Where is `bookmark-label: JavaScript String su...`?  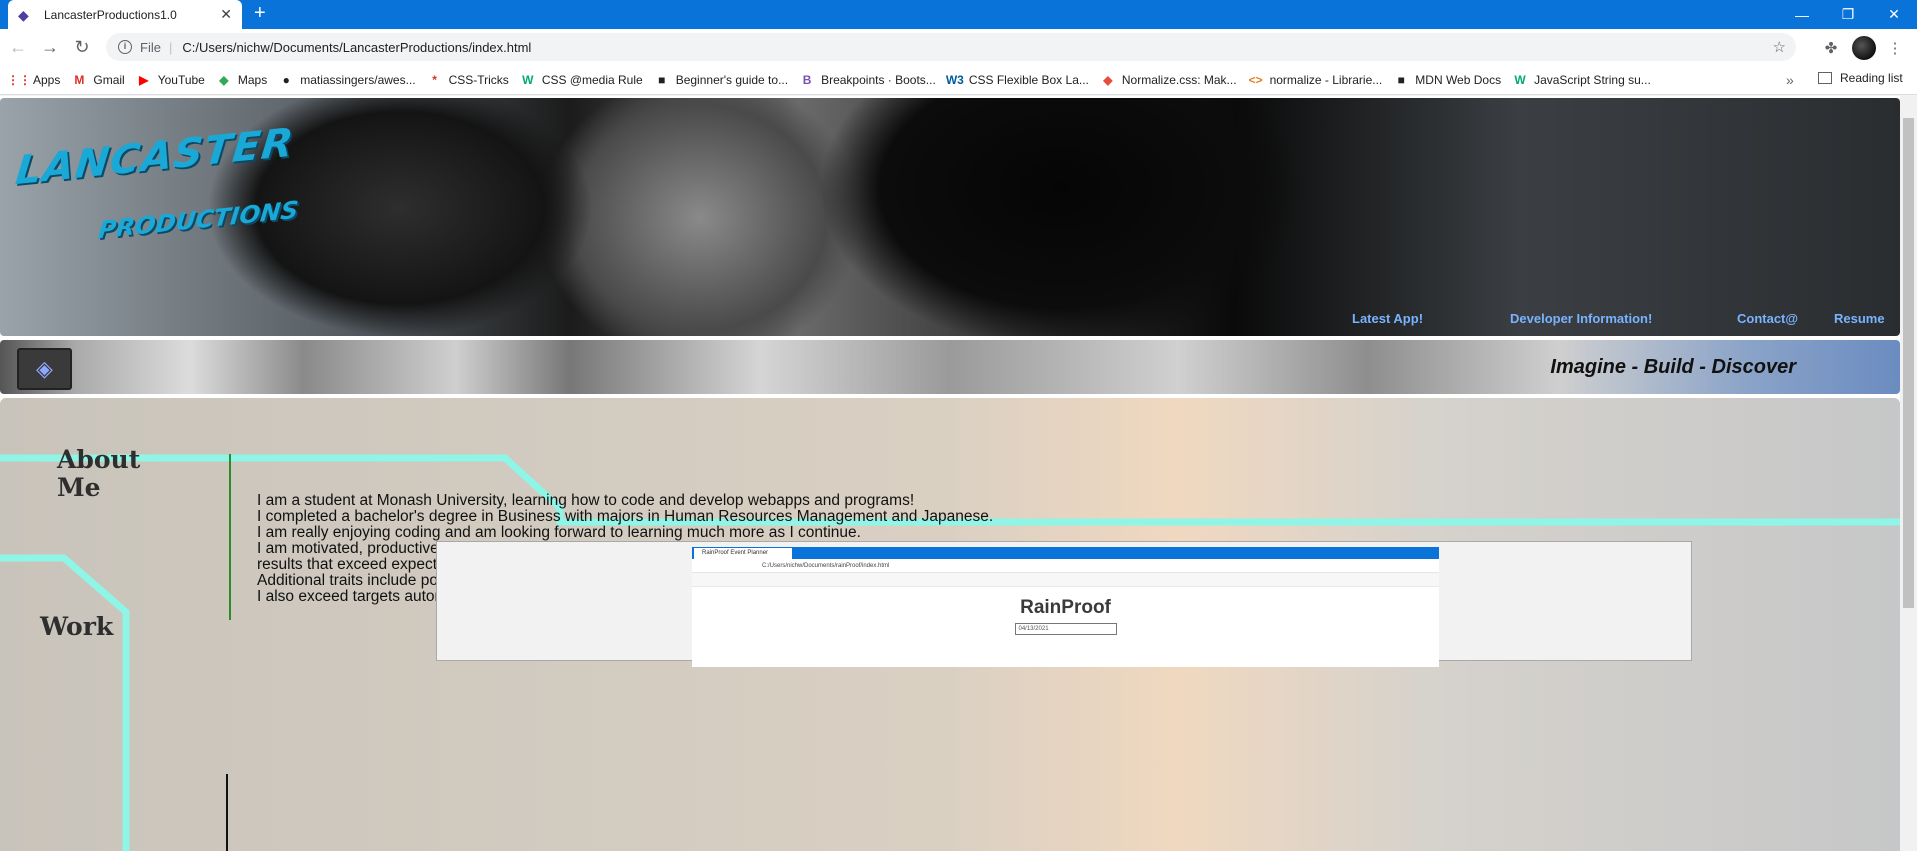
bookmark-label: JavaScript String su... is located at coordinates (1592, 79).